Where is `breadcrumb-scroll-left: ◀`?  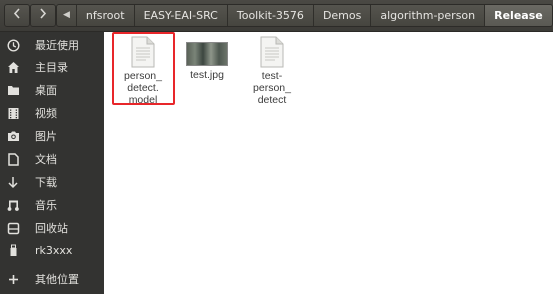
breadcrumb-scroll-left: ◀ is located at coordinates (66, 15).